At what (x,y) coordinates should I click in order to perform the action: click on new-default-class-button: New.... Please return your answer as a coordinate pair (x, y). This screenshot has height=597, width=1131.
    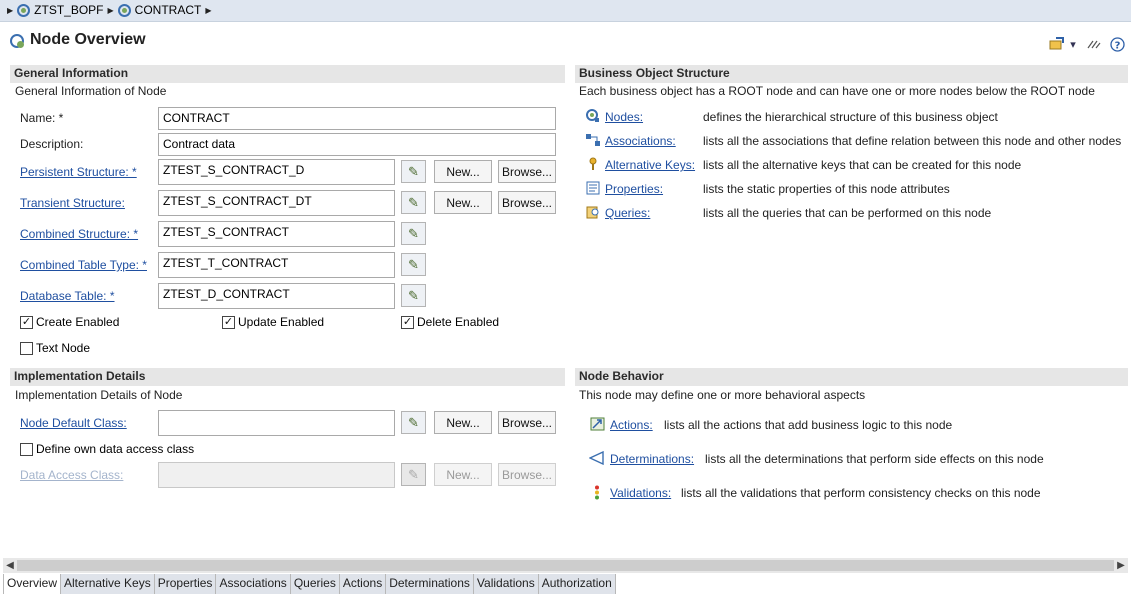
    Looking at the image, I should click on (463, 422).